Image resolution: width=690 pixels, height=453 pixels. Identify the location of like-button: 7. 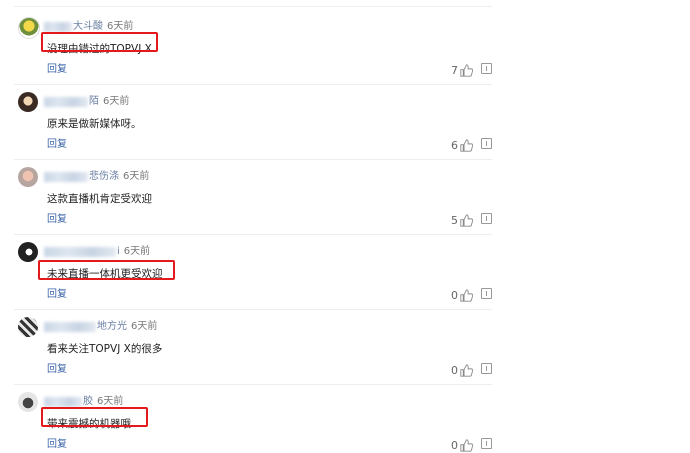
(462, 70).